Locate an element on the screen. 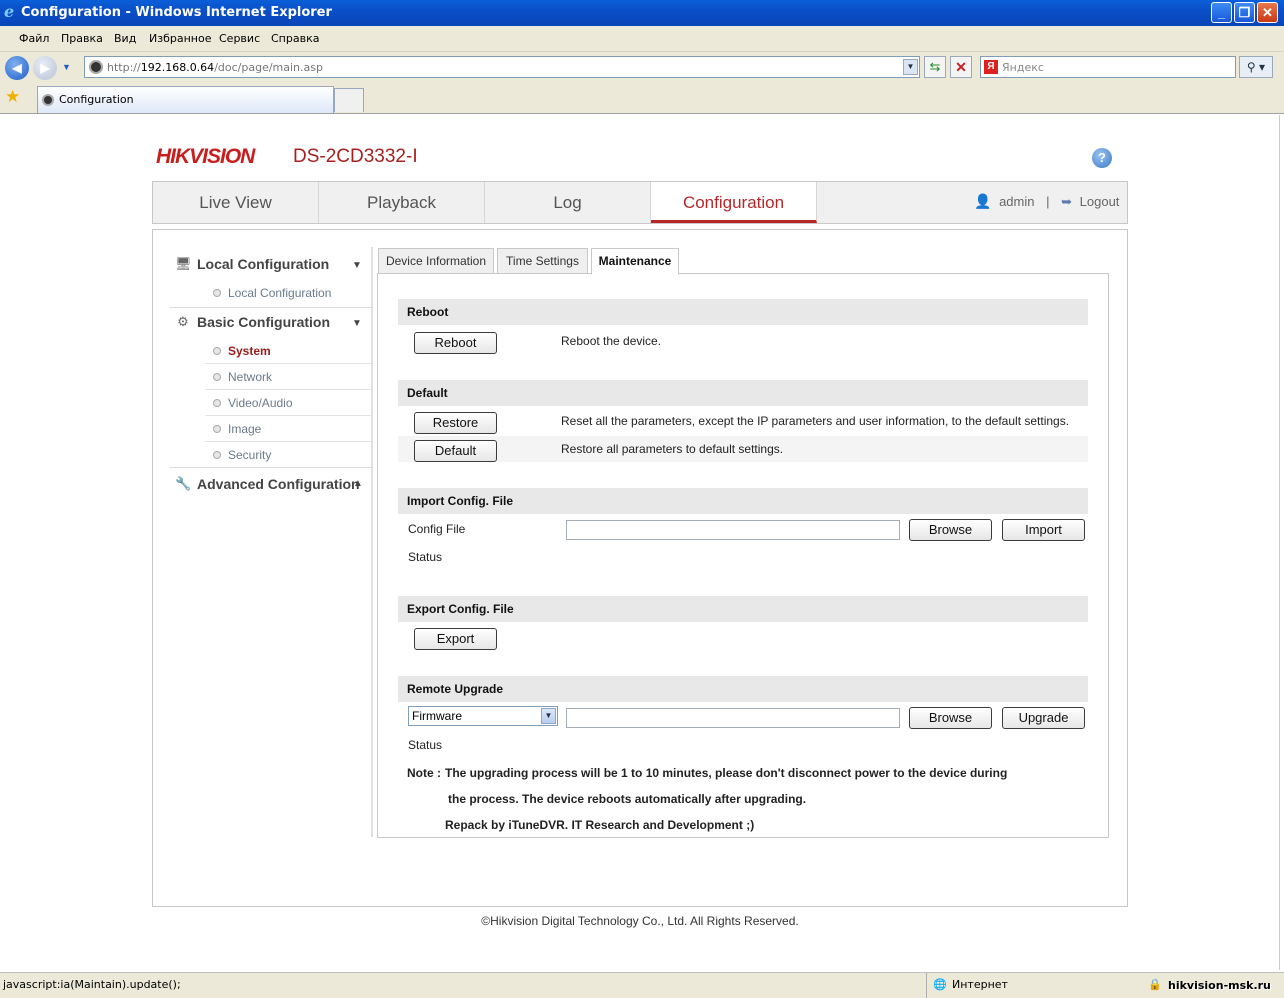  menu-edit: Правка is located at coordinates (82, 38).